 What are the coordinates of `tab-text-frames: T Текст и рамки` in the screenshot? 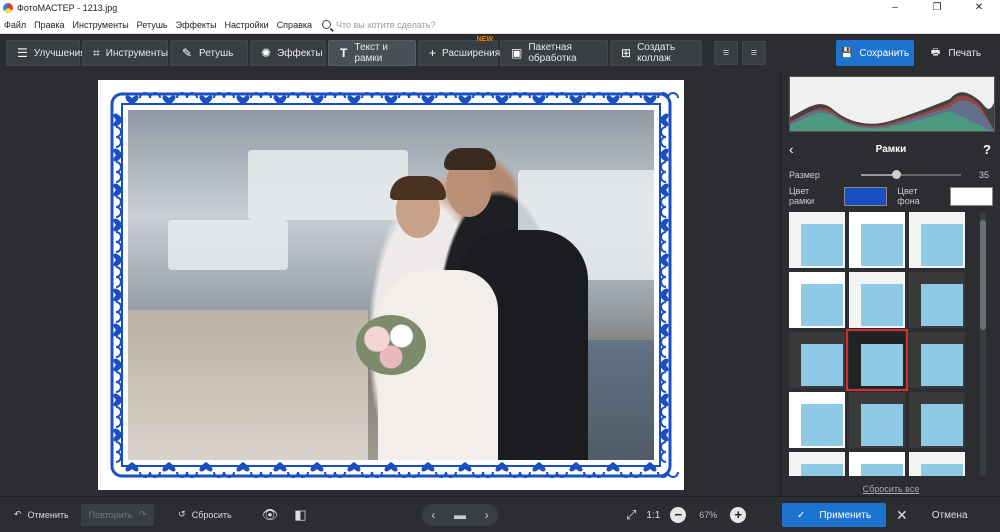 It's located at (372, 53).